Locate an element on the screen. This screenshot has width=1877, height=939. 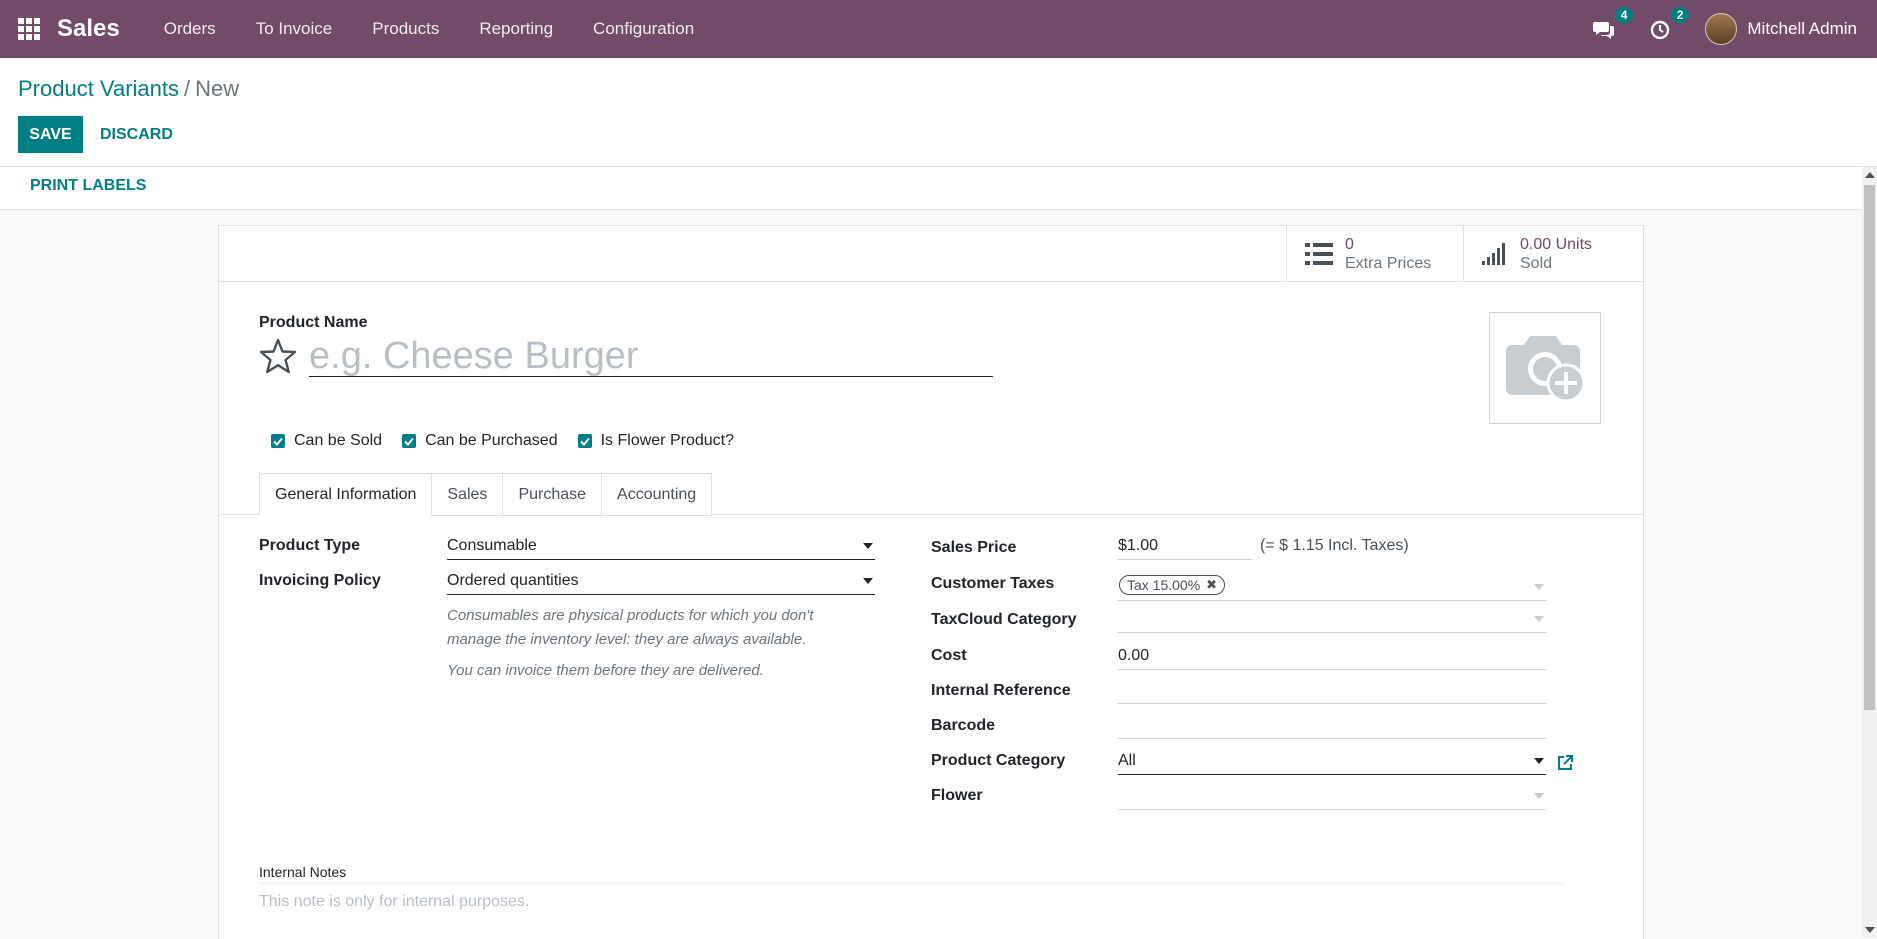
scroll-down-arrow-icon is located at coordinates (1870, 930).